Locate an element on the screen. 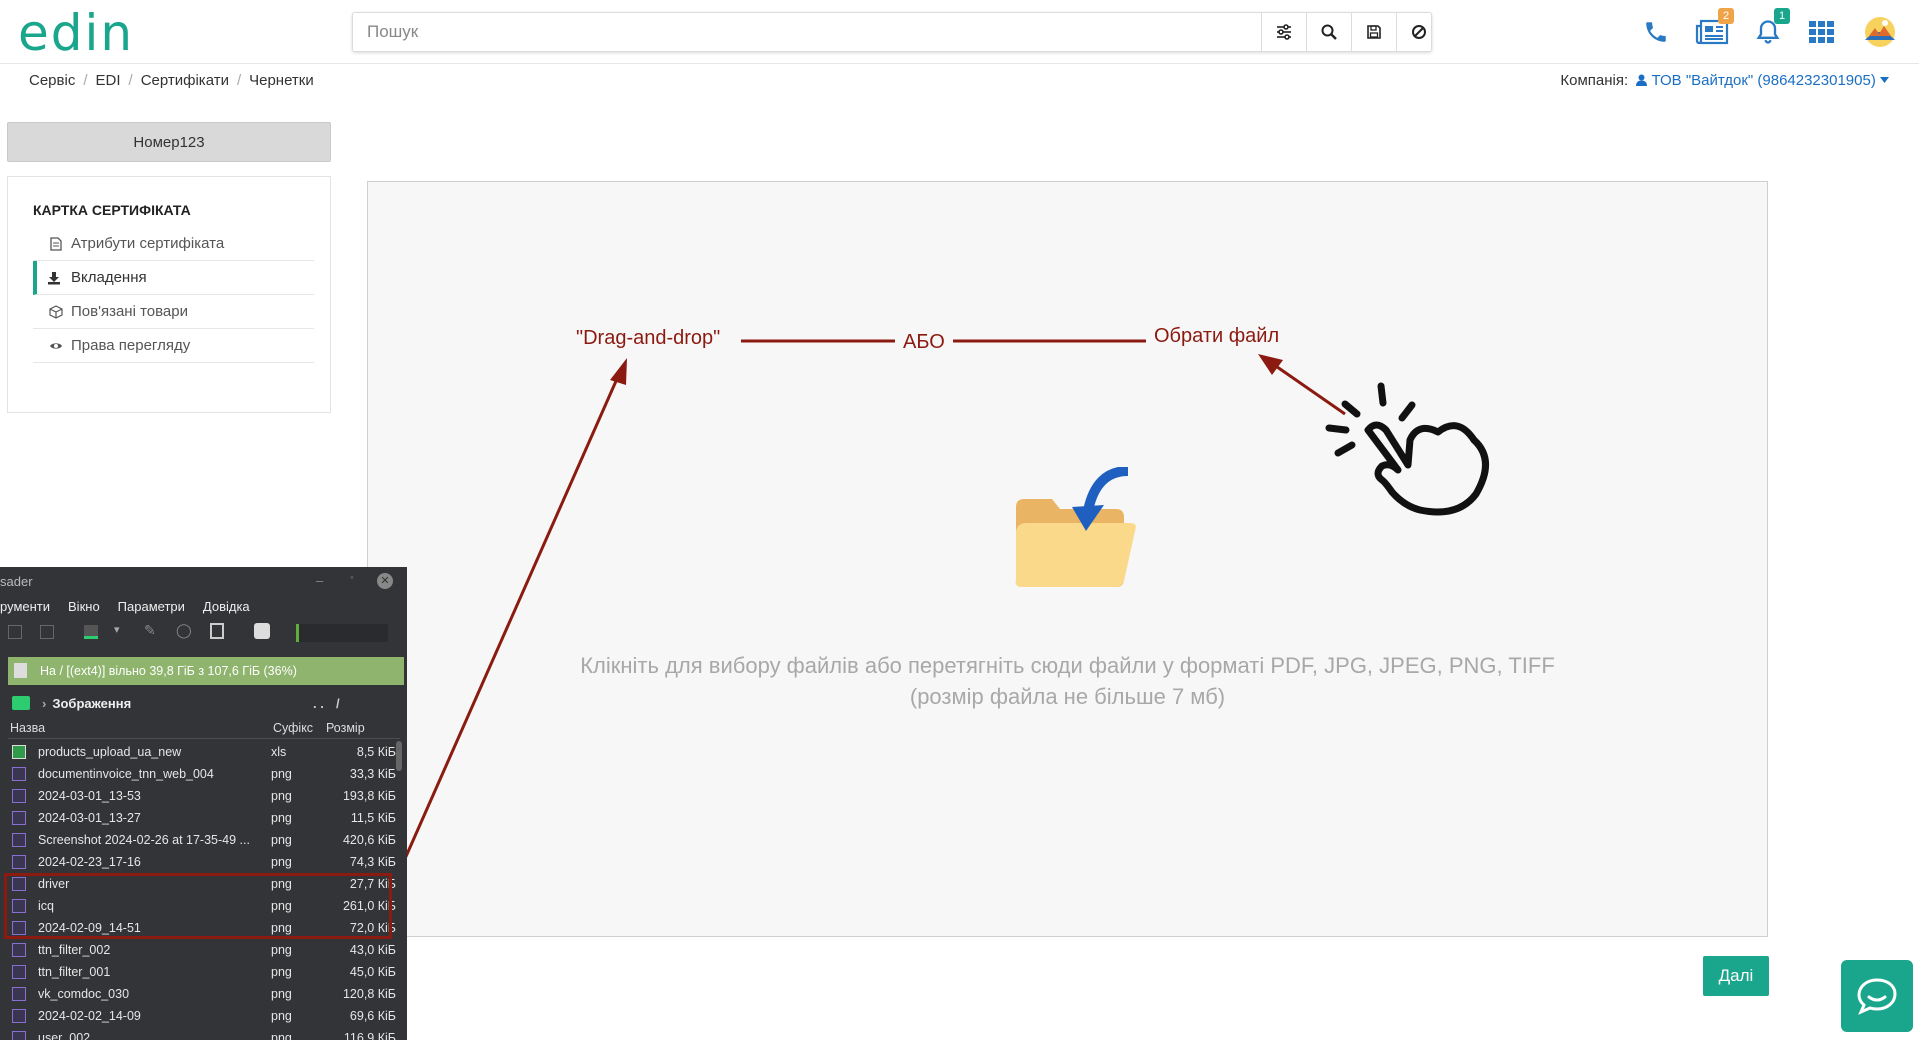 Image resolution: width=1919 pixels, height=1040 pixels. file-size: 69,6 КіБ is located at coordinates (372, 1016).